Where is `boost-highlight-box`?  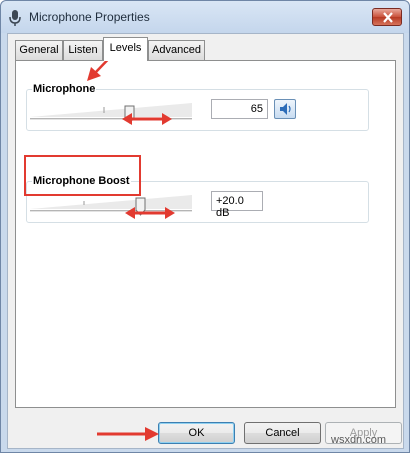 boost-highlight-box is located at coordinates (82, 175).